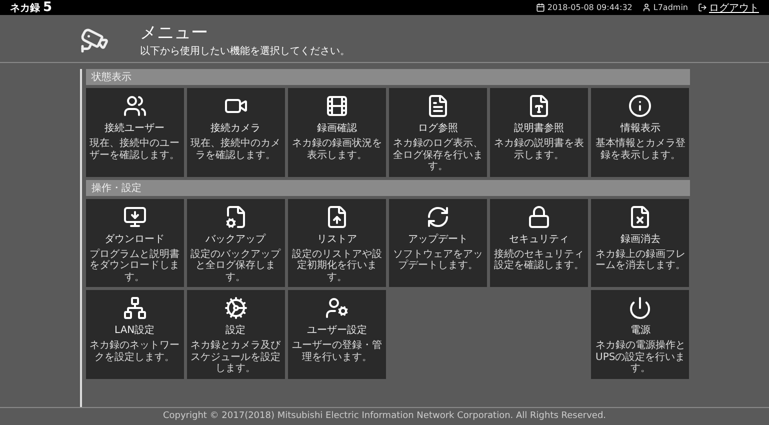  I want to click on menu-tile: 説明書参照 ネカ録の説明書を表示します。, so click(539, 132).